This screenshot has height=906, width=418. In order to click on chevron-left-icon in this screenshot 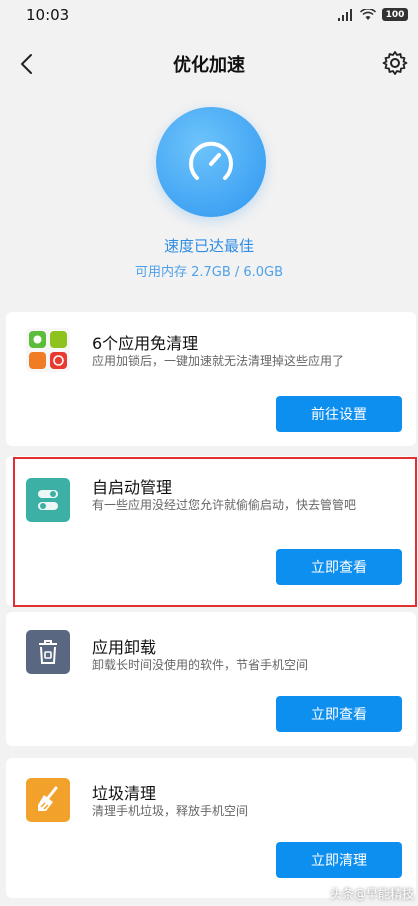, I will do `click(26, 64)`.